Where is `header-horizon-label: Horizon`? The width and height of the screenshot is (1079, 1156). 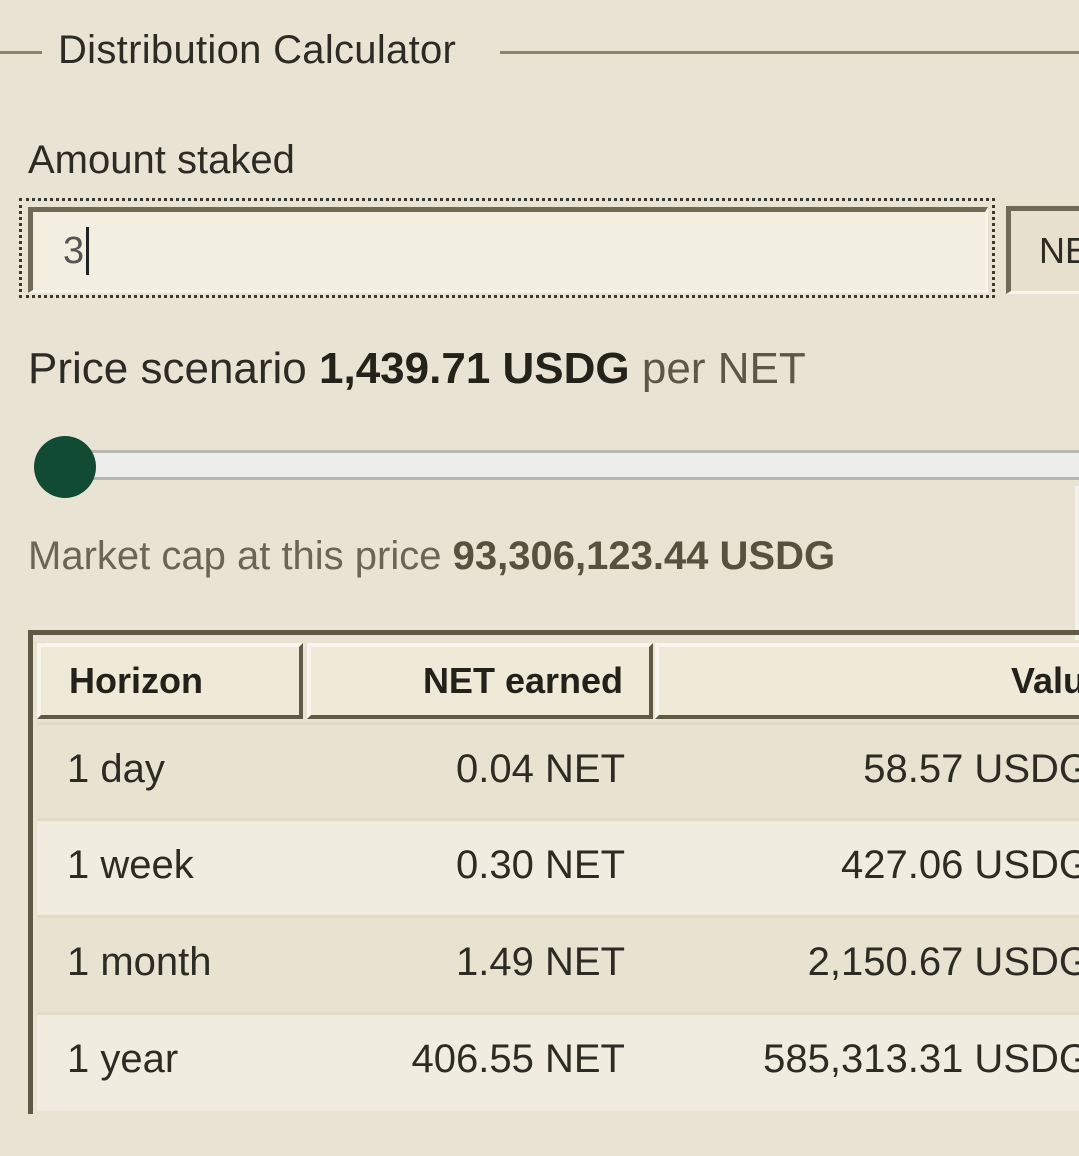 header-horizon-label: Horizon is located at coordinates (136, 680).